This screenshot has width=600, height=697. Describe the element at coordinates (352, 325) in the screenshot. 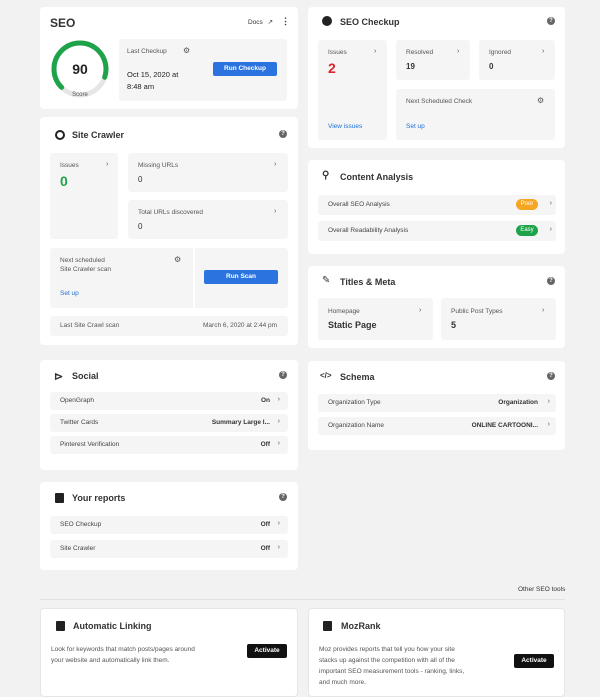

I see `homepage-value: Static Page` at that location.